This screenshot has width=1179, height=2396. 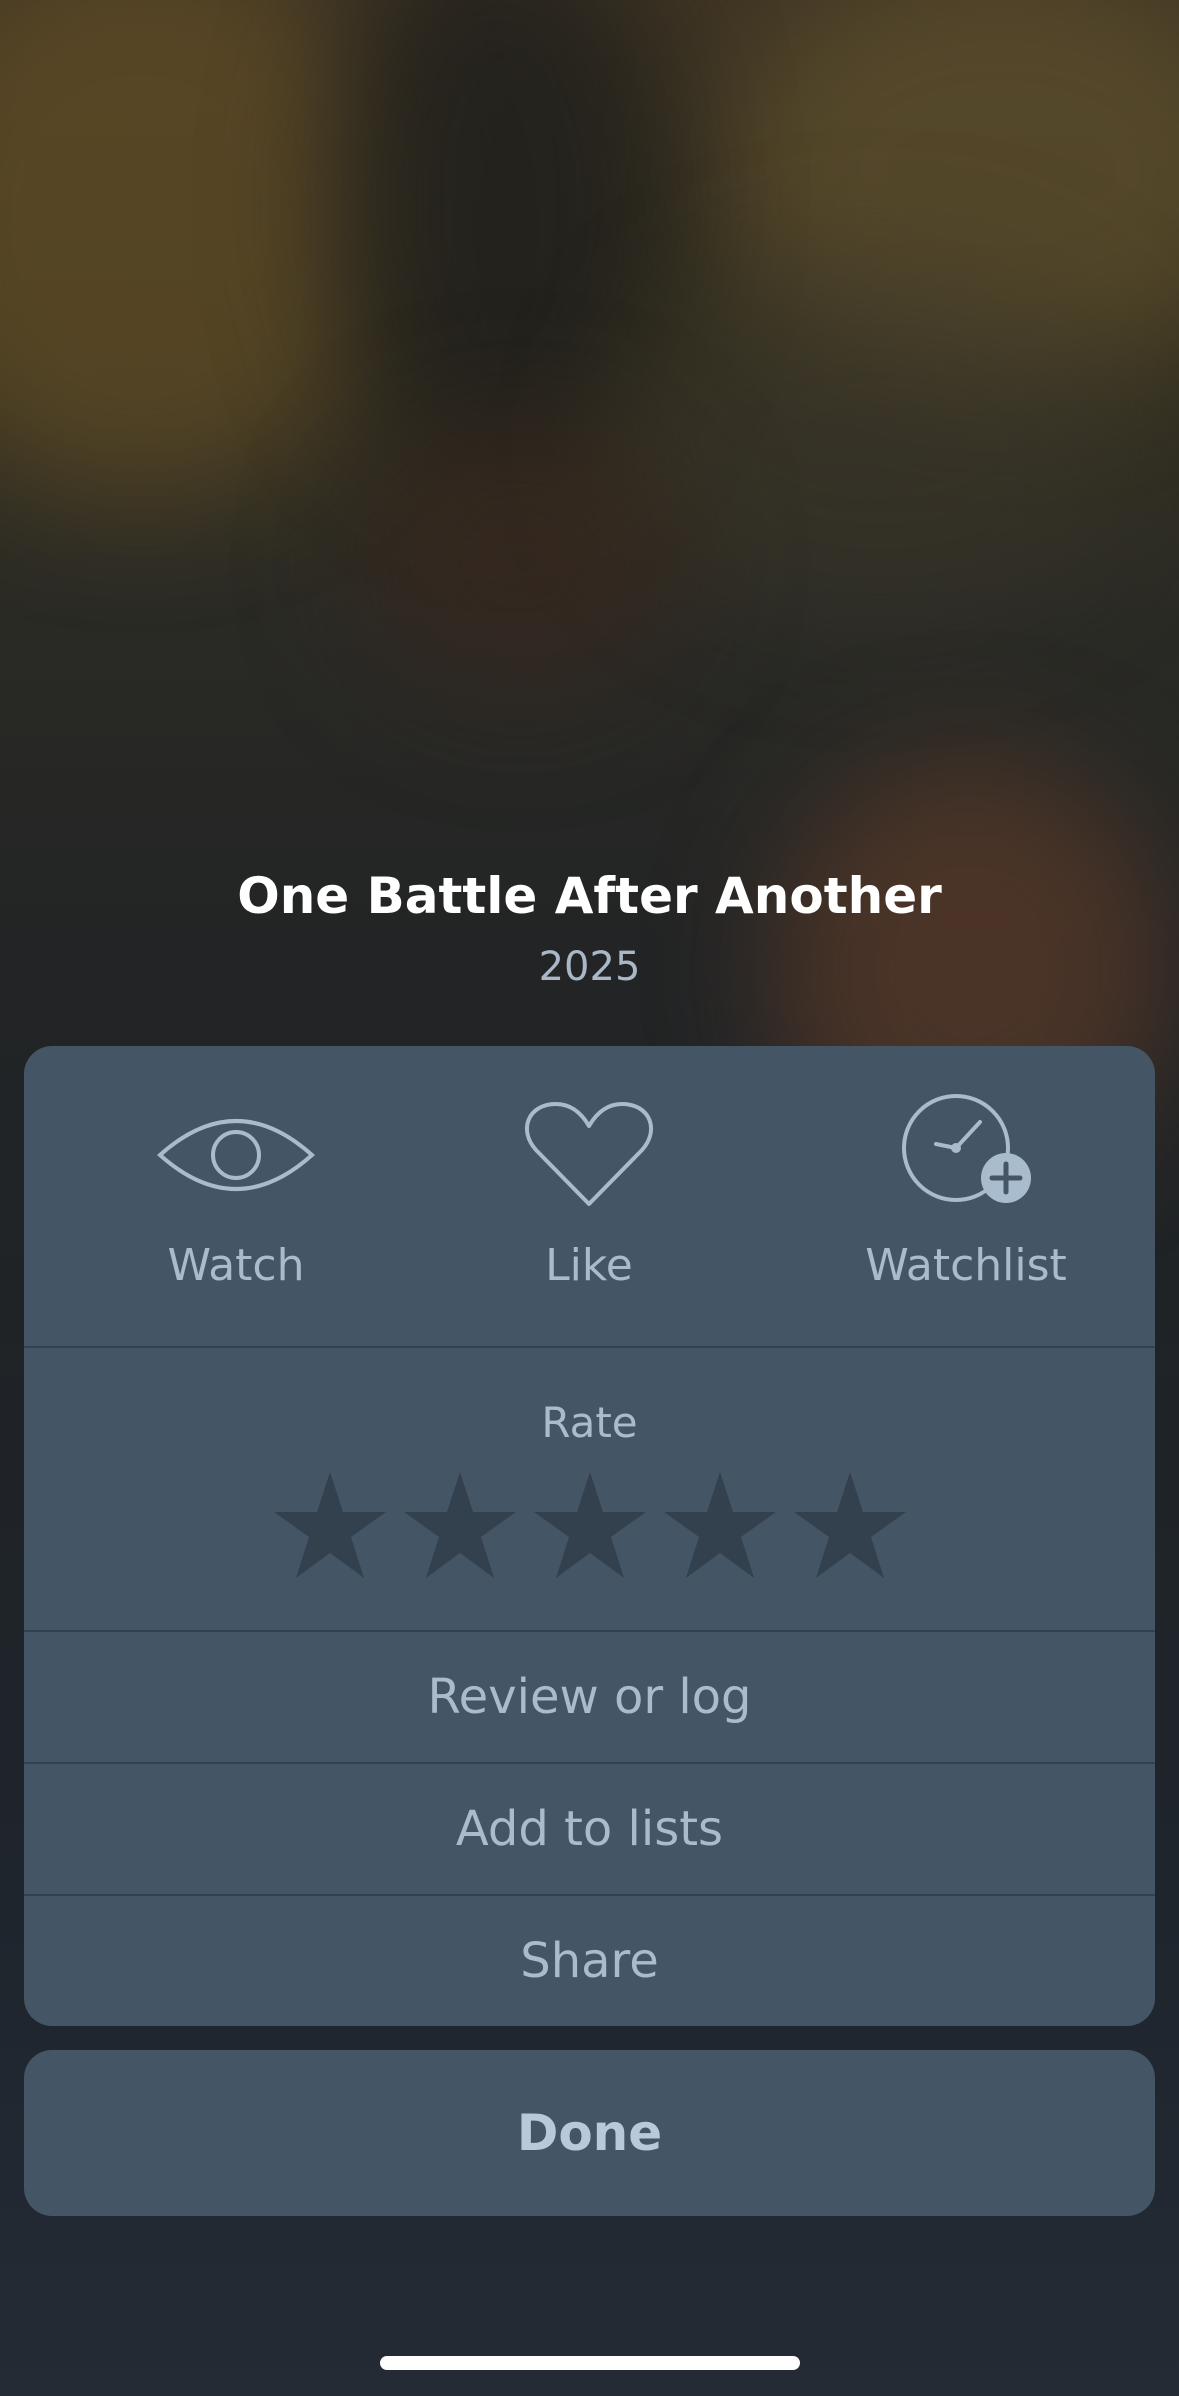 I want to click on watch-label: Watch, so click(x=236, y=1265).